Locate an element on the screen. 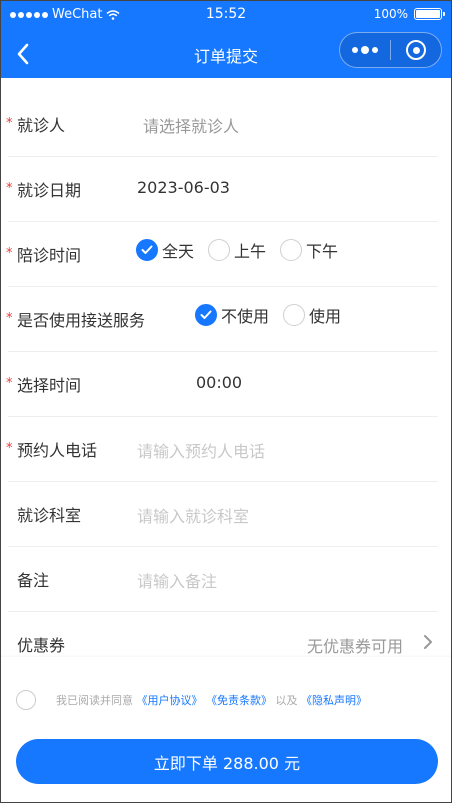 This screenshot has height=803, width=452. department-row: 就诊科室 请输入就诊科室 is located at coordinates (226, 514).